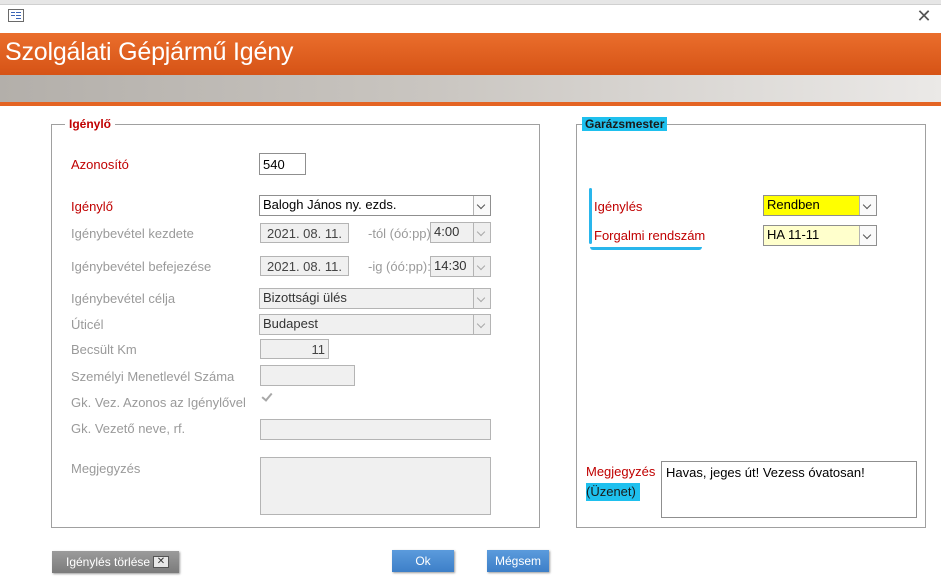 Image resolution: width=941 pixels, height=583 pixels. What do you see at coordinates (290, 323) in the screenshot?
I see `uticel-combo-value: Budapest` at bounding box center [290, 323].